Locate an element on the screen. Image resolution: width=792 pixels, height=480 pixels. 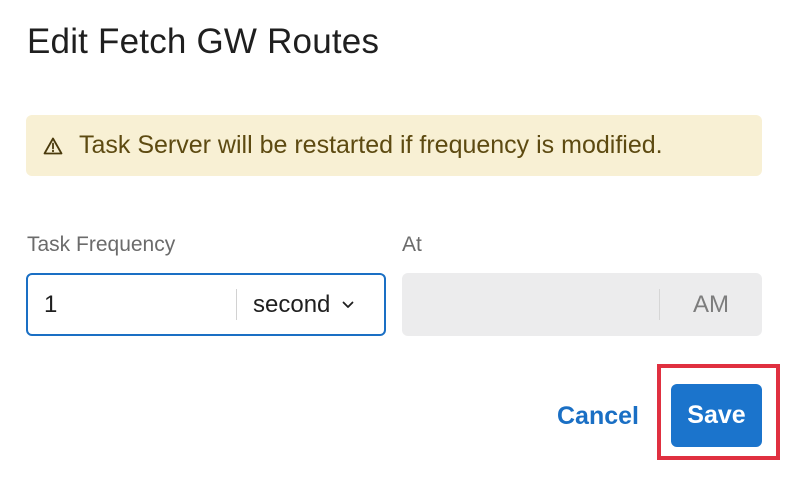
frequency-input is located at coordinates (132, 304).